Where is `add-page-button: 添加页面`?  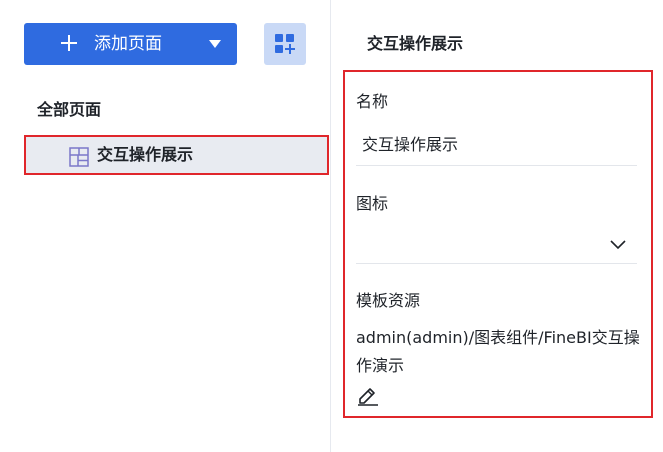
add-page-button: 添加页面 is located at coordinates (130, 44).